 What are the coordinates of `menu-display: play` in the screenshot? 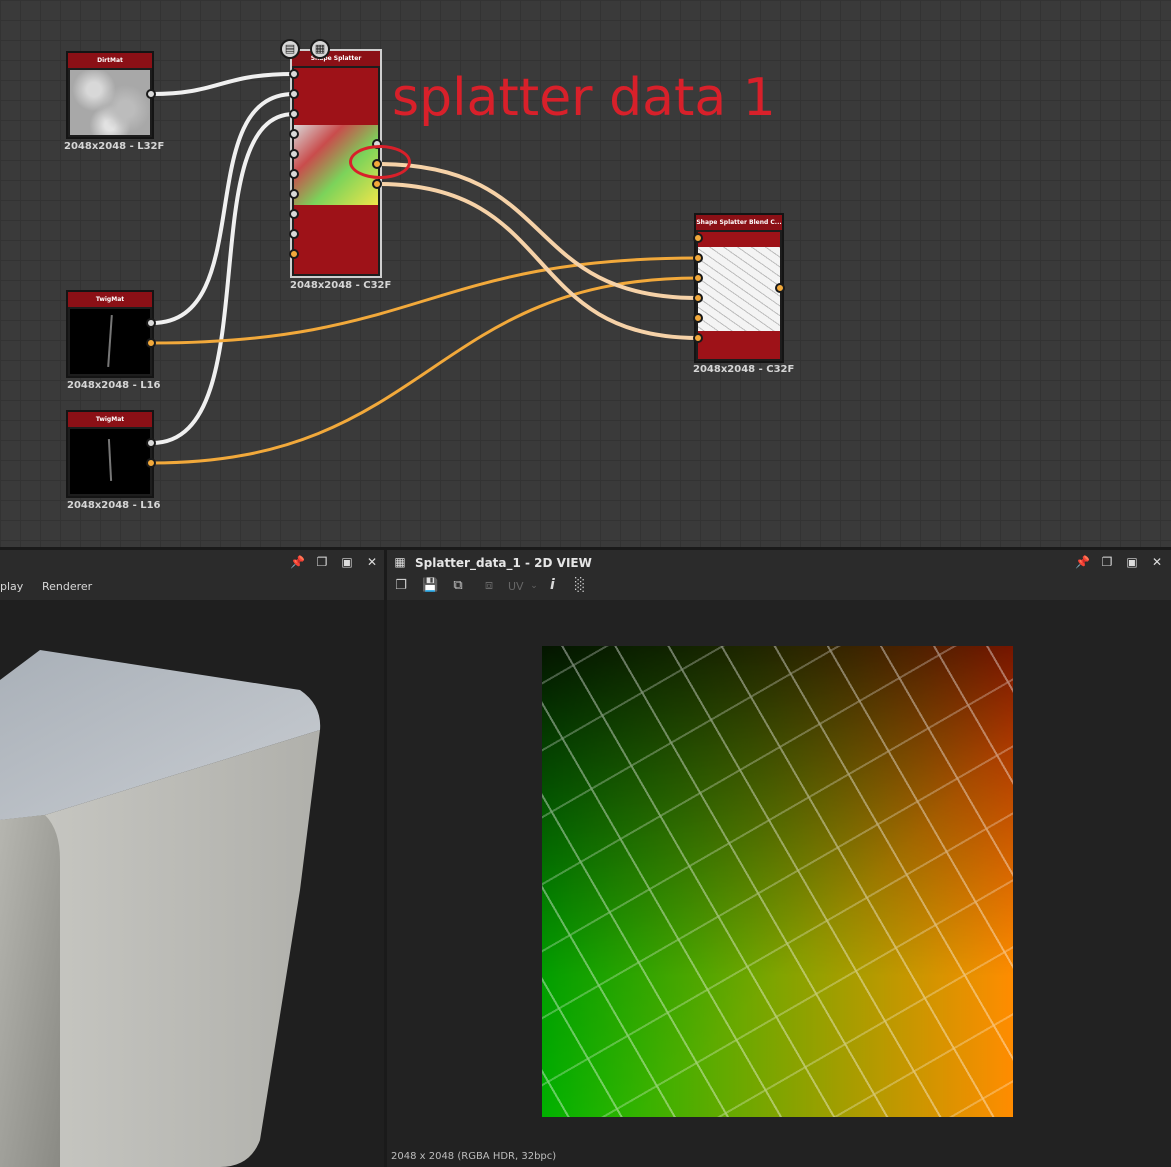 It's located at (11, 586).